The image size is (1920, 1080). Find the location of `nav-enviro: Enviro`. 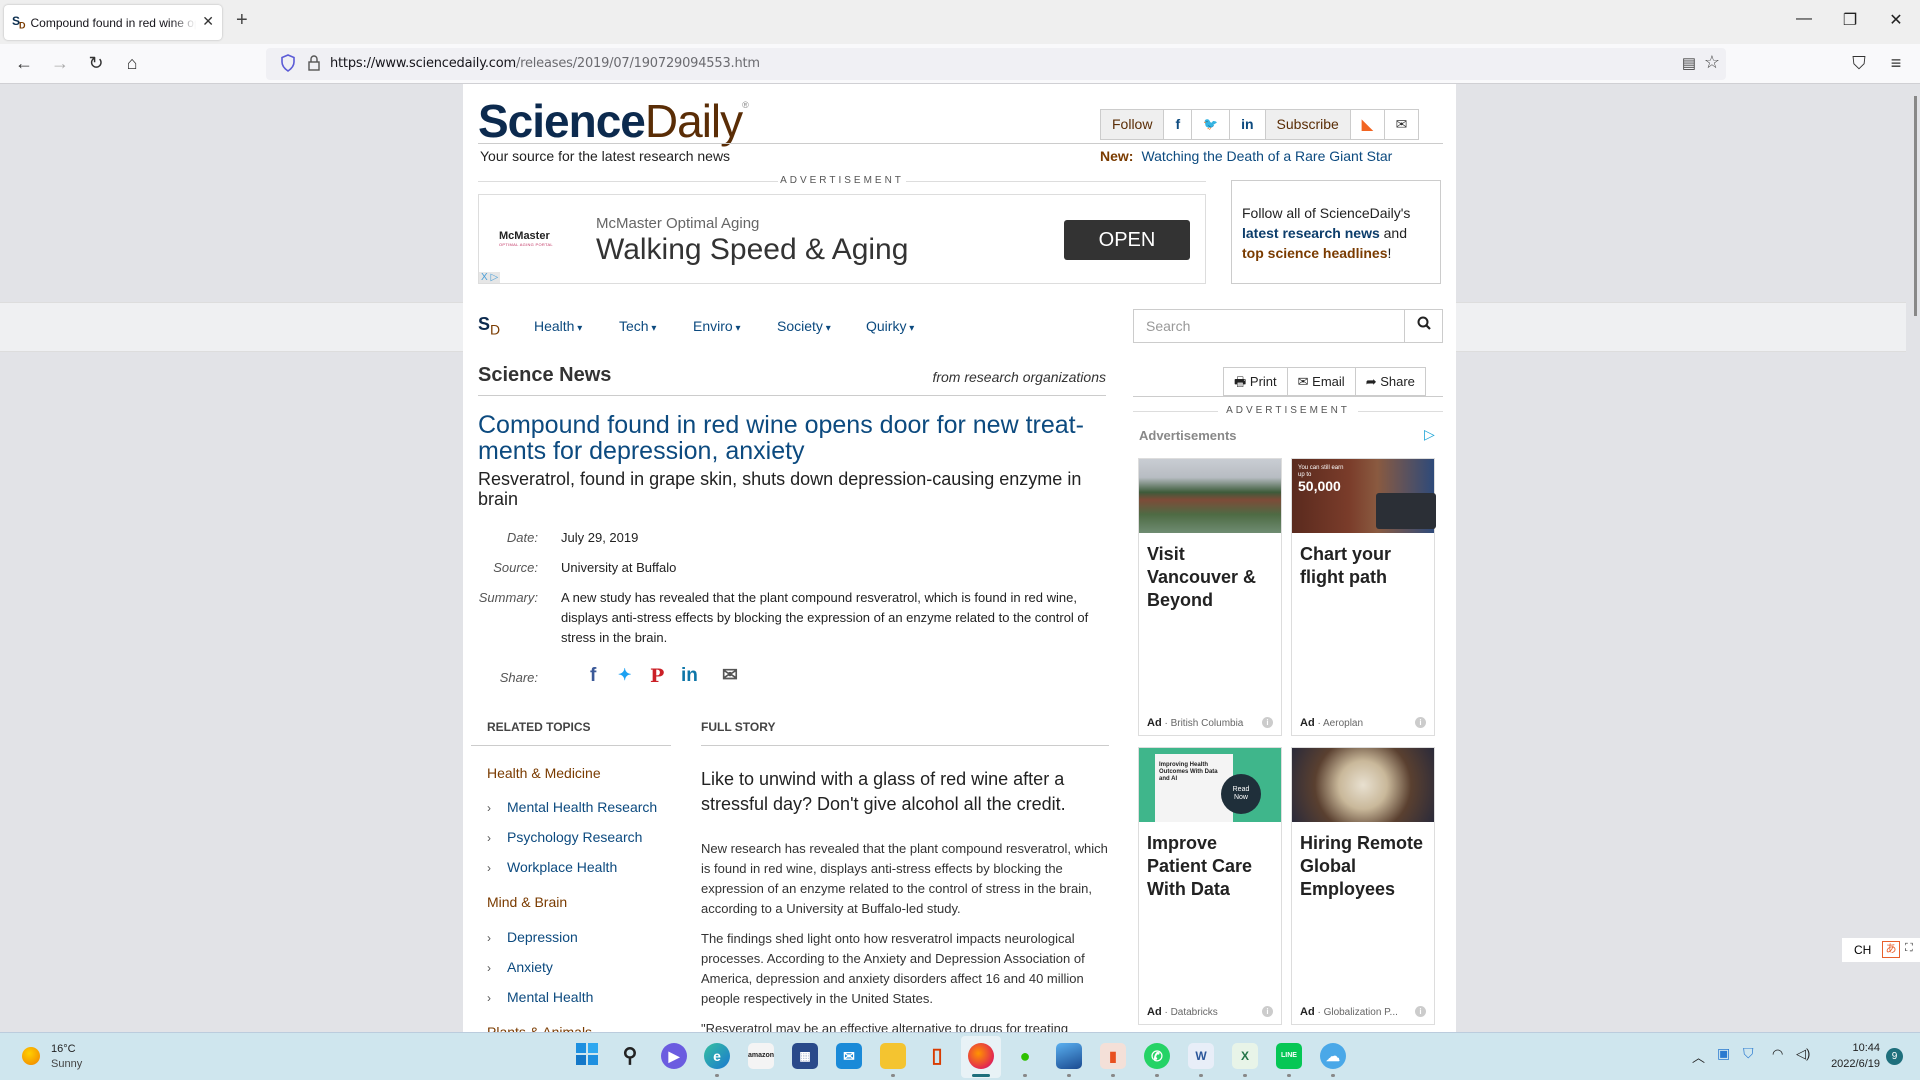

nav-enviro: Enviro is located at coordinates (717, 326).